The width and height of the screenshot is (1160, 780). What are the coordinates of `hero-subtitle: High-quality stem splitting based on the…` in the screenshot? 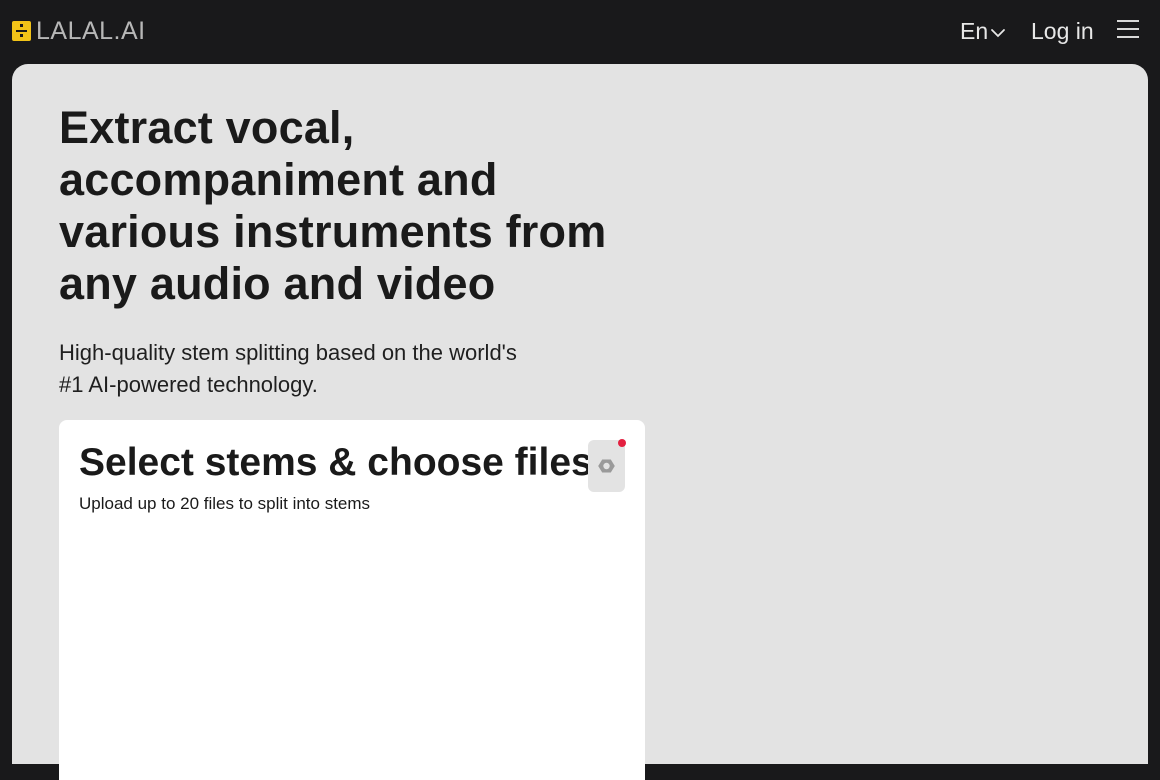 It's located at (288, 368).